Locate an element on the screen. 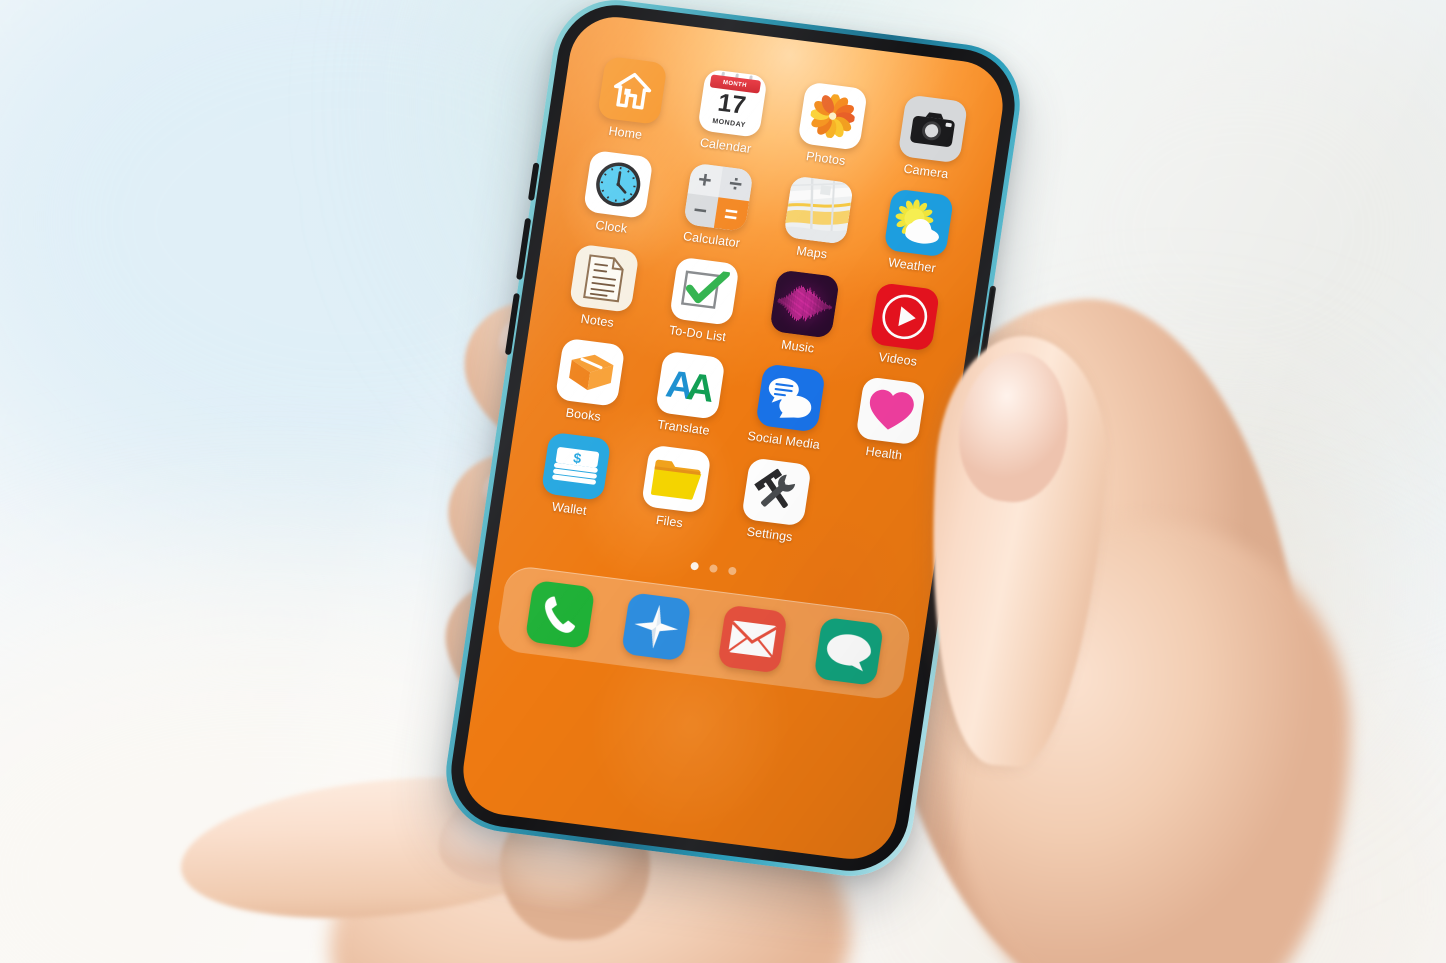 This screenshot has height=963, width=1446. app-label: Calculator is located at coordinates (712, 240).